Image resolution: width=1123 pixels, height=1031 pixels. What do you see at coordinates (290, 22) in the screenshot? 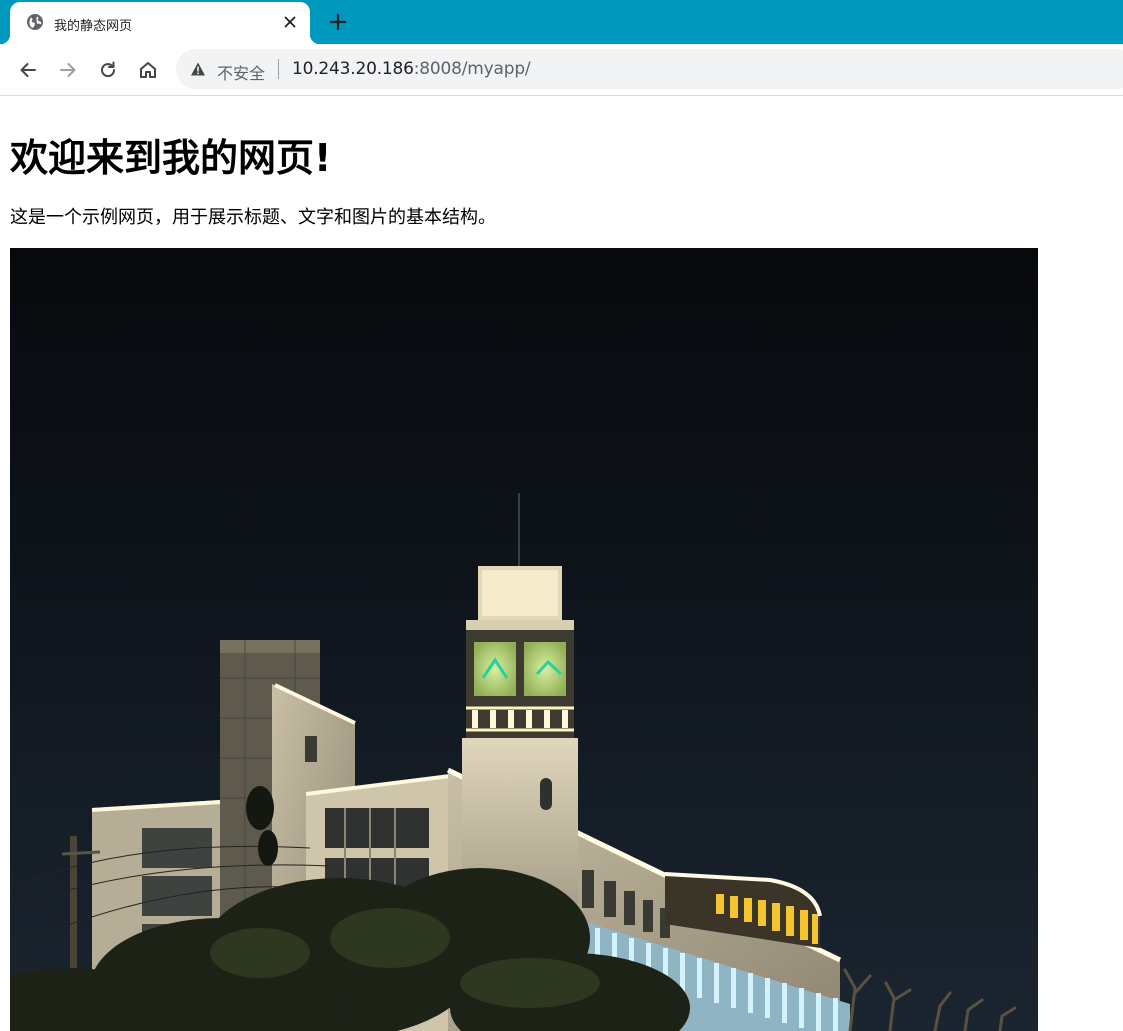
I see `close-icon` at bounding box center [290, 22].